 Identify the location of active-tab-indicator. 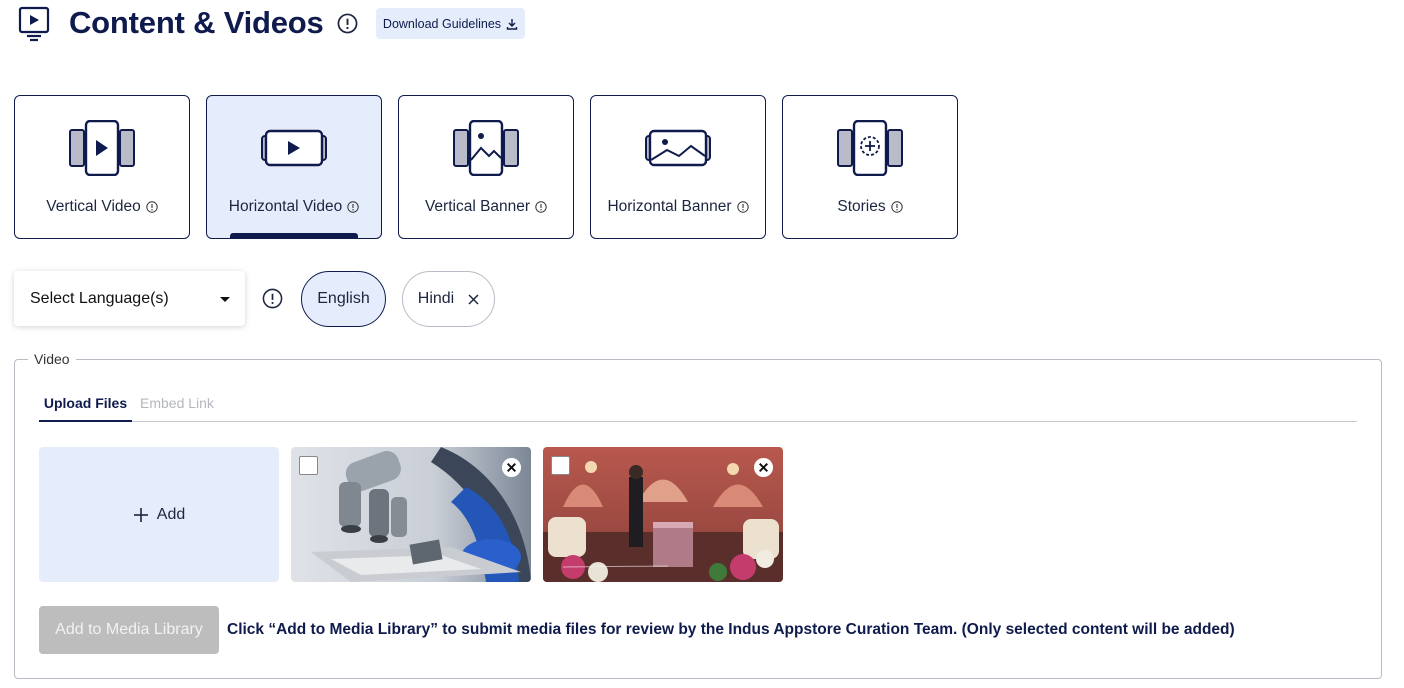
(85, 421).